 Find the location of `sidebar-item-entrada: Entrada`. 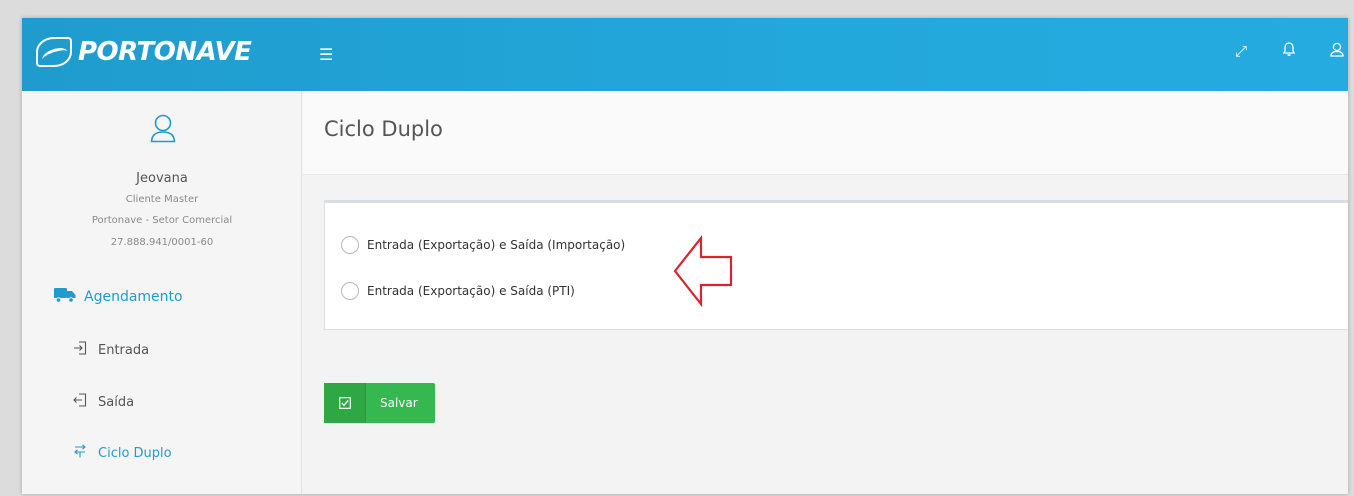

sidebar-item-entrada: Entrada is located at coordinates (110, 350).